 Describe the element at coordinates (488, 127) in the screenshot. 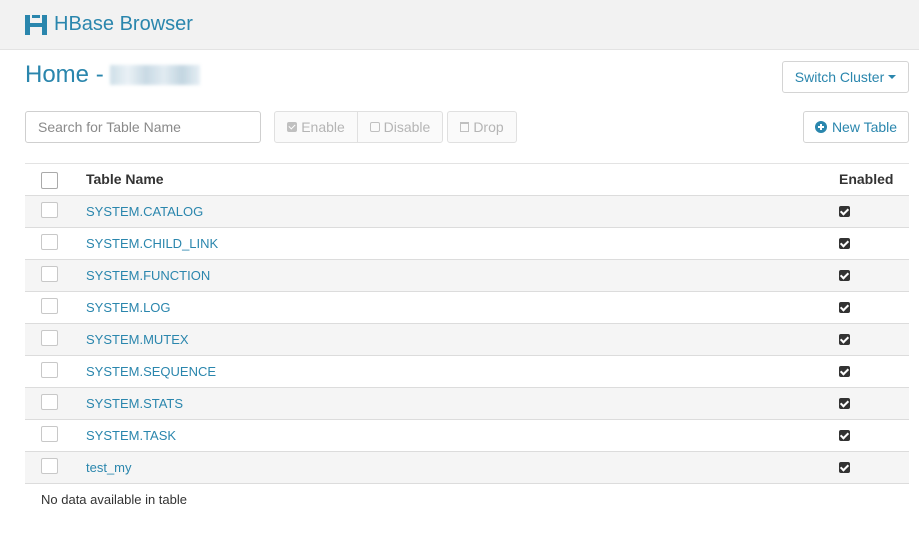

I see `drop-label: Drop` at that location.